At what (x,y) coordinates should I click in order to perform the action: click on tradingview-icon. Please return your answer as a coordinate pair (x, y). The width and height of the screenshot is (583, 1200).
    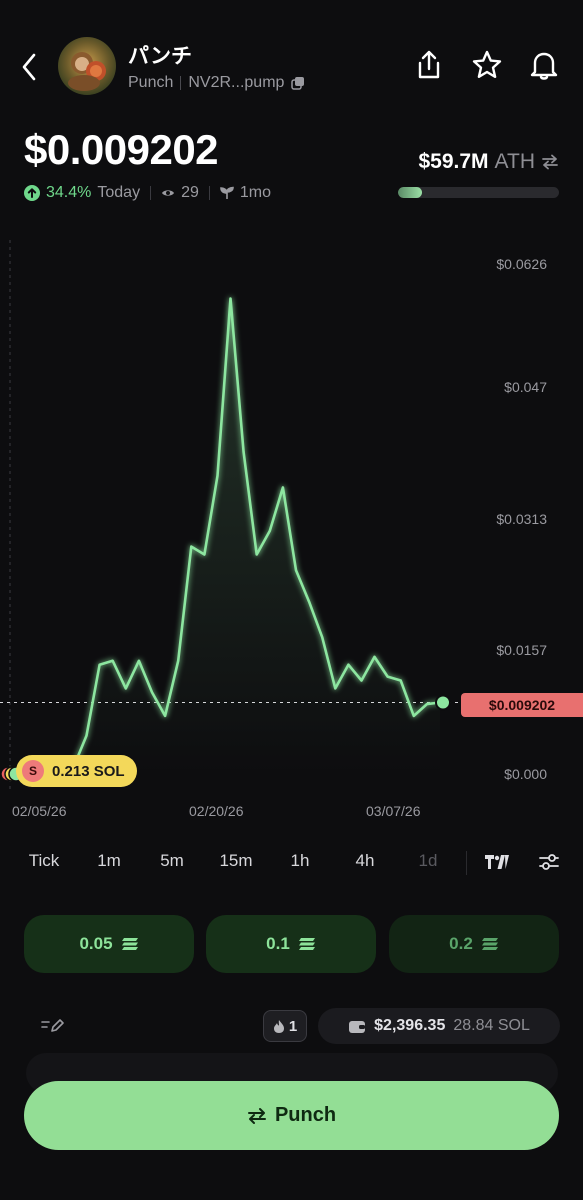
    Looking at the image, I should click on (497, 862).